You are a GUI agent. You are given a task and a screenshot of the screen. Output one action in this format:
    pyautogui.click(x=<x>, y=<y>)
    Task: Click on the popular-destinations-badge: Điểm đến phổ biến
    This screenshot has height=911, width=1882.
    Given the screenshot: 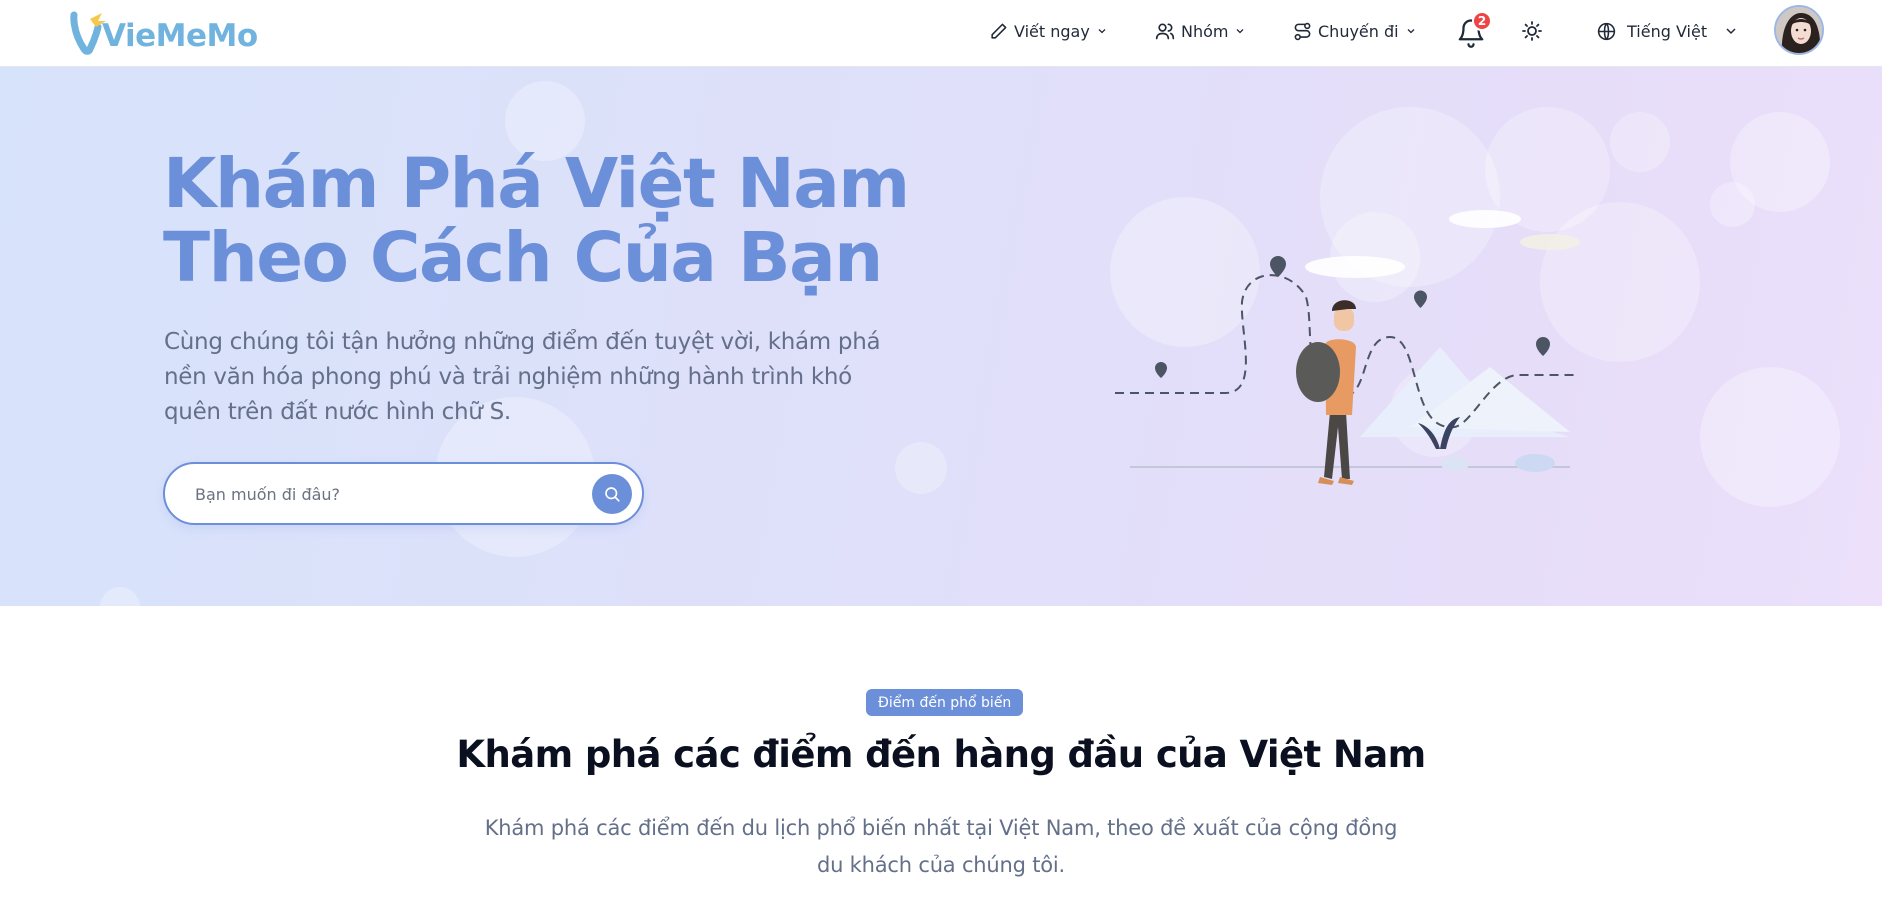 What is the action you would take?
    pyautogui.click(x=945, y=702)
    